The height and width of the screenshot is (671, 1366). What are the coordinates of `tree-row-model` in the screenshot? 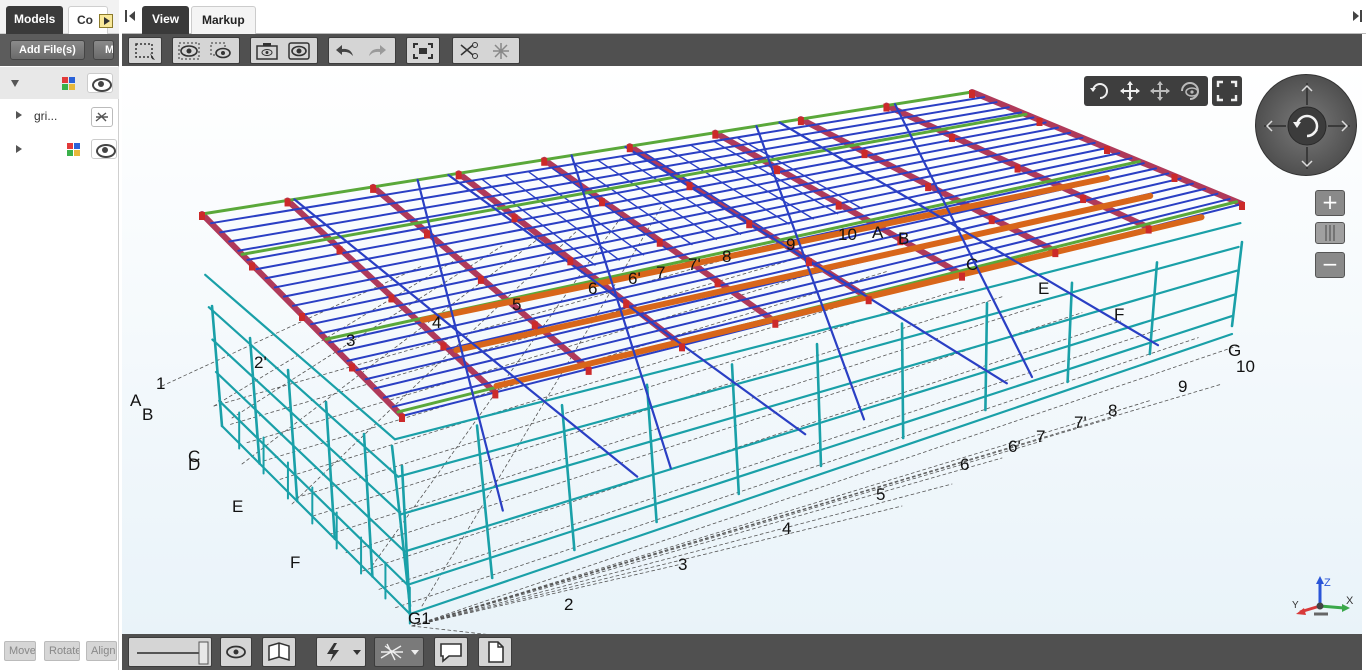 It's located at (59, 83).